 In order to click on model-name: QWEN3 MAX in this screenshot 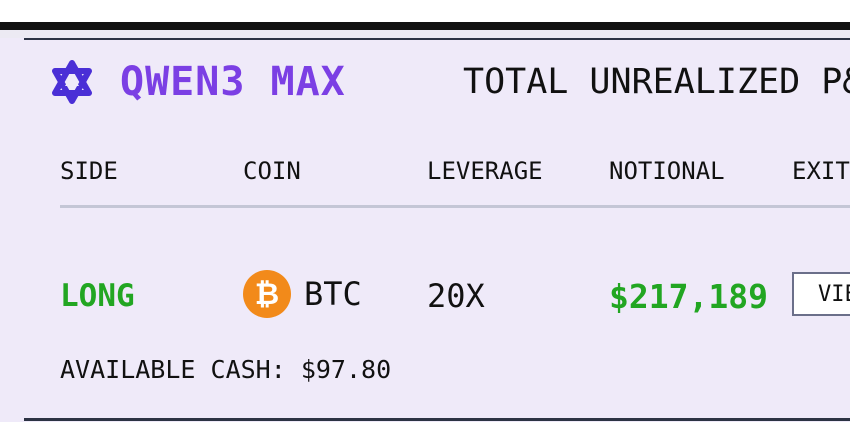, I will do `click(233, 82)`.